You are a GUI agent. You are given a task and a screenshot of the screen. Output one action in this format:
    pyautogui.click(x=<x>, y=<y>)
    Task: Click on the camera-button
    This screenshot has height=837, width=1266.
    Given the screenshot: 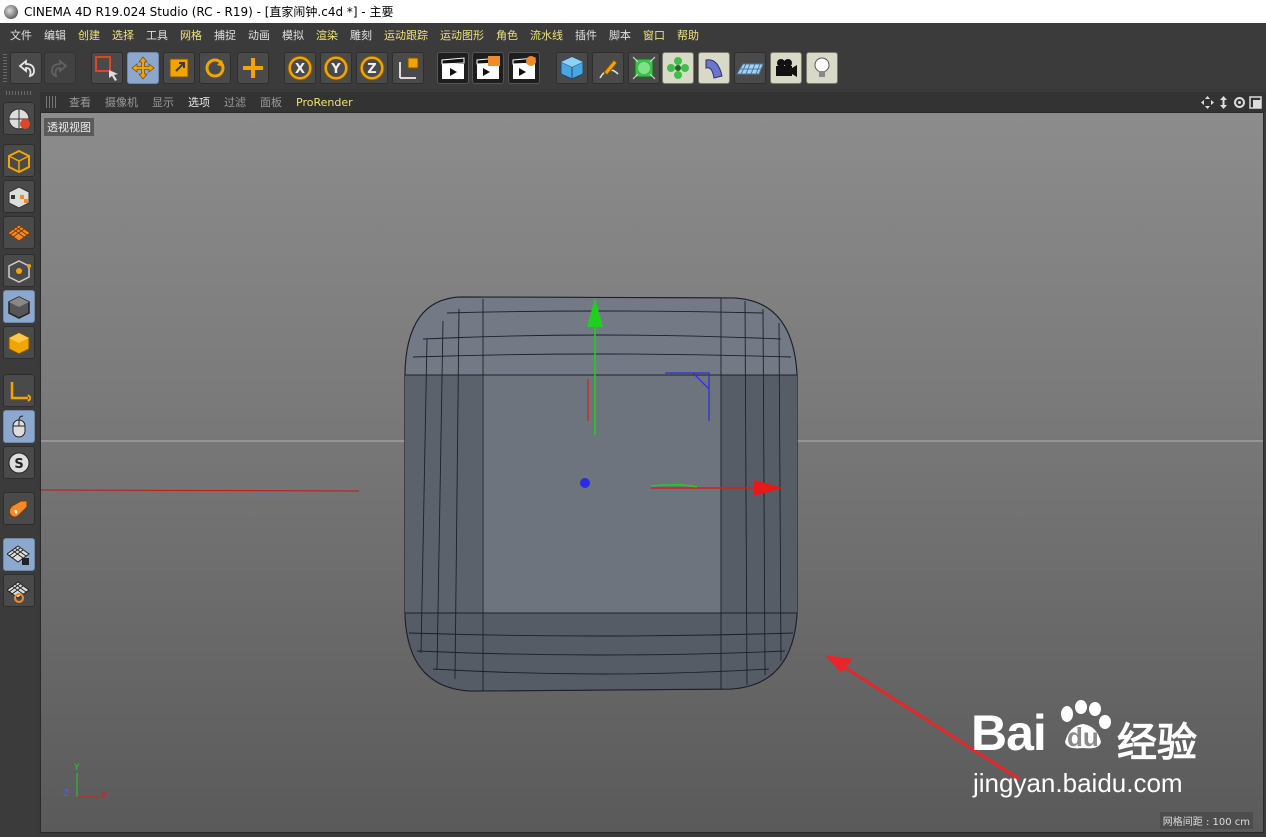 What is the action you would take?
    pyautogui.click(x=786, y=68)
    